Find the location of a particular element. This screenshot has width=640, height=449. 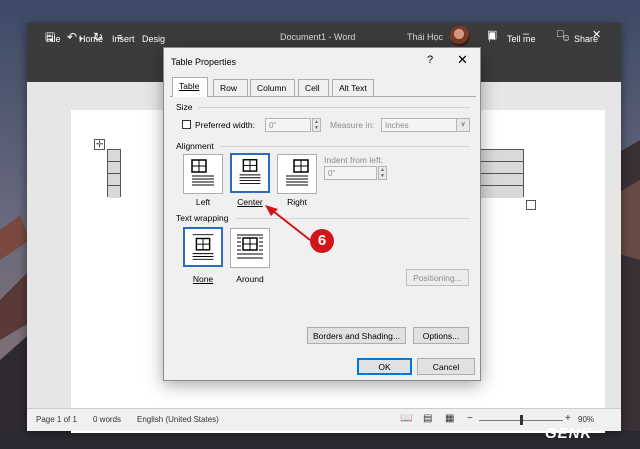

tab-table: Table is located at coordinates (190, 87).